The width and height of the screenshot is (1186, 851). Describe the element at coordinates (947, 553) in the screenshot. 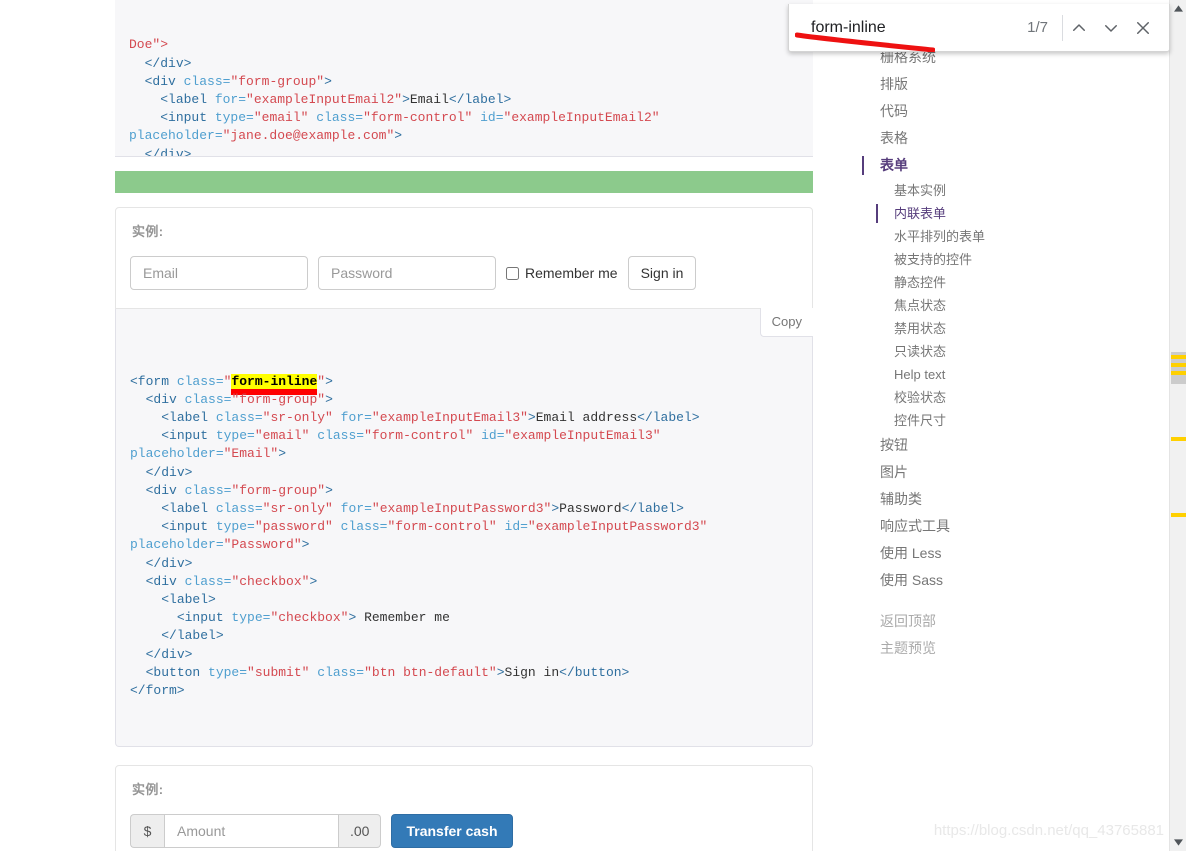

I see `sidebar-item: 使用 Less` at that location.